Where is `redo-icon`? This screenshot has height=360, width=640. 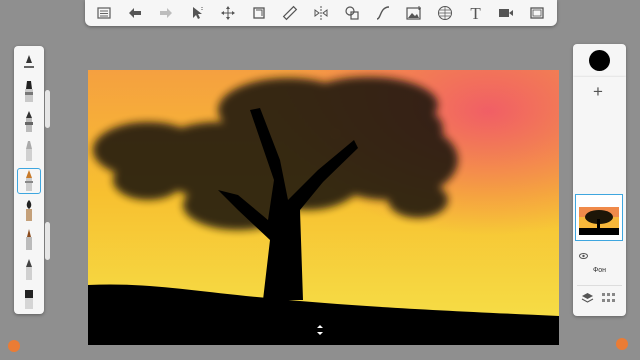
redo-icon is located at coordinates (166, 13).